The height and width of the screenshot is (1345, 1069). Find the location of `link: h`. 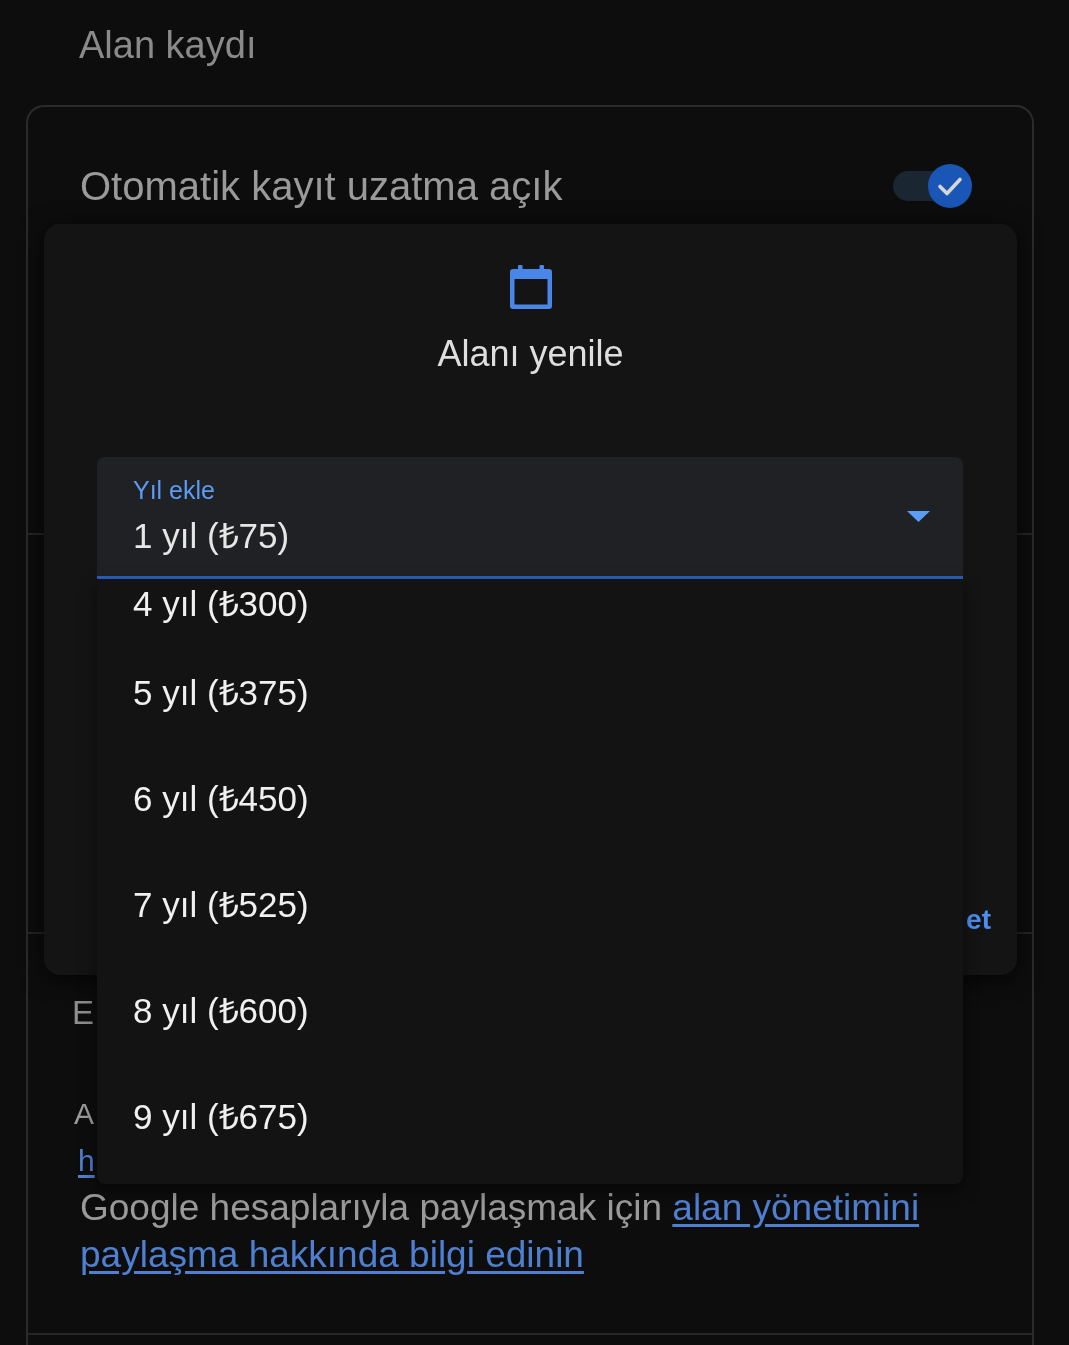

link: h is located at coordinates (86, 1160).